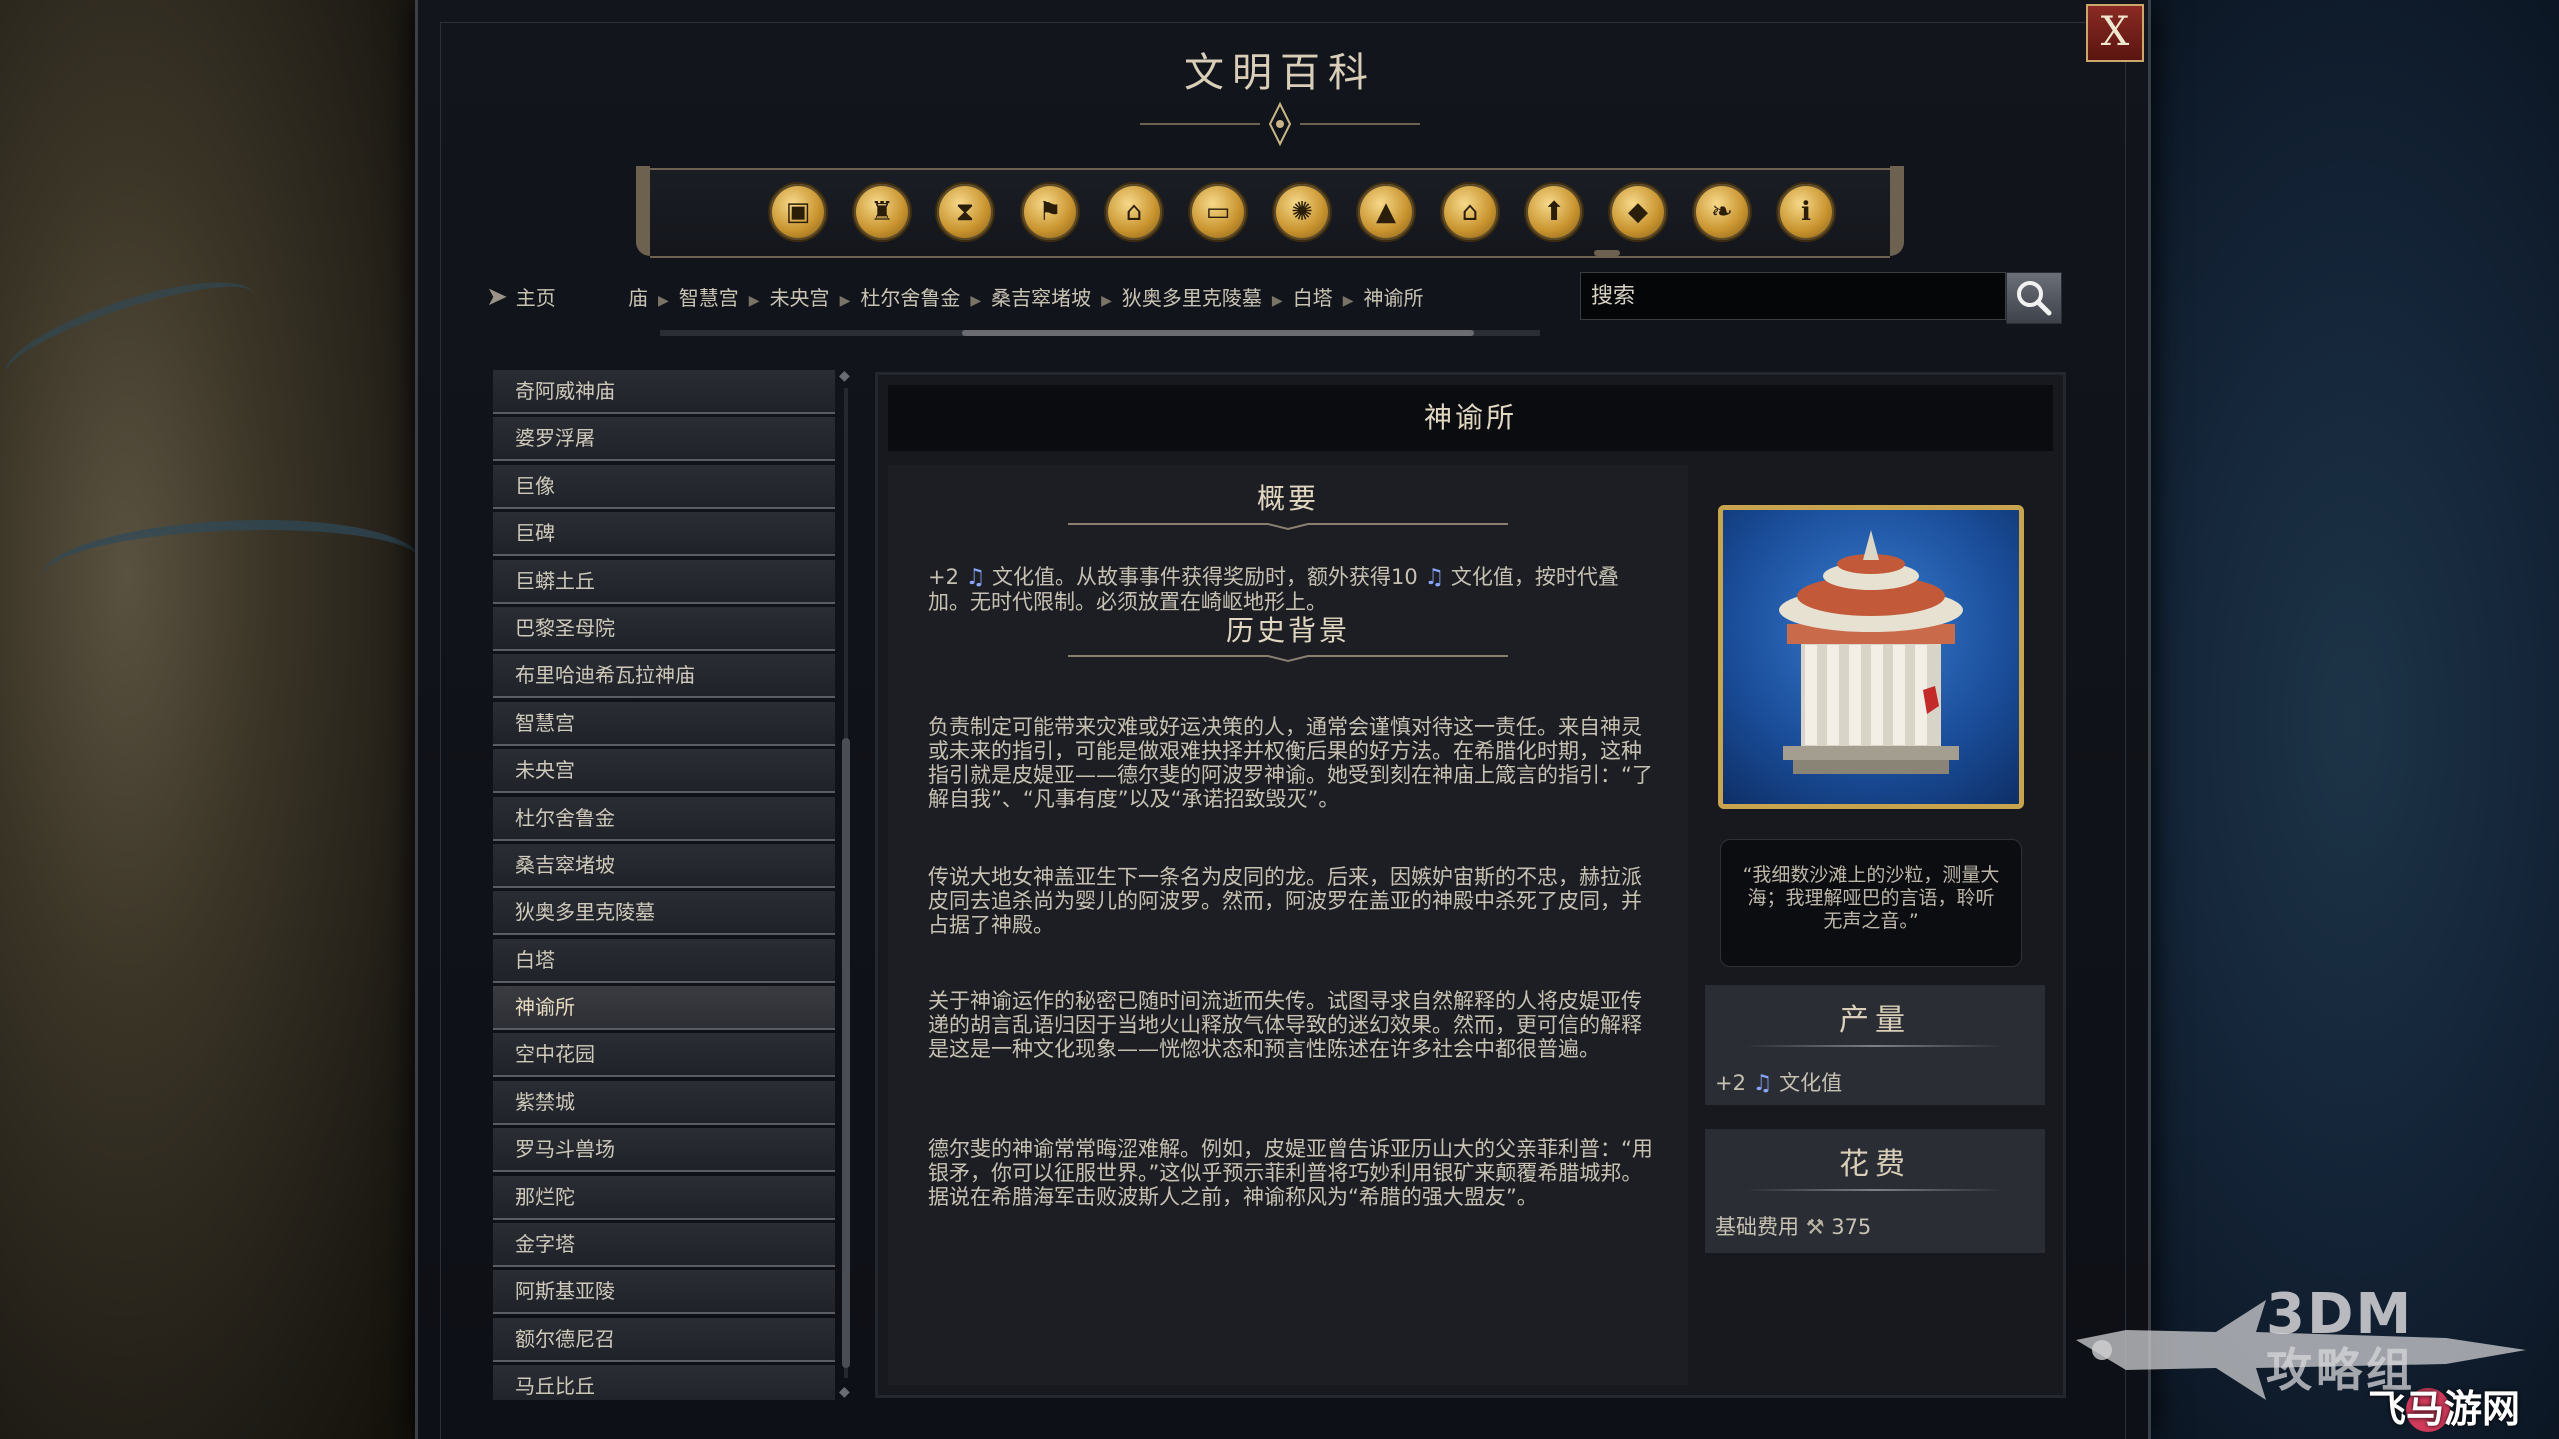  What do you see at coordinates (664, 392) in the screenshot?
I see `list-item: 奇阿威神庙` at bounding box center [664, 392].